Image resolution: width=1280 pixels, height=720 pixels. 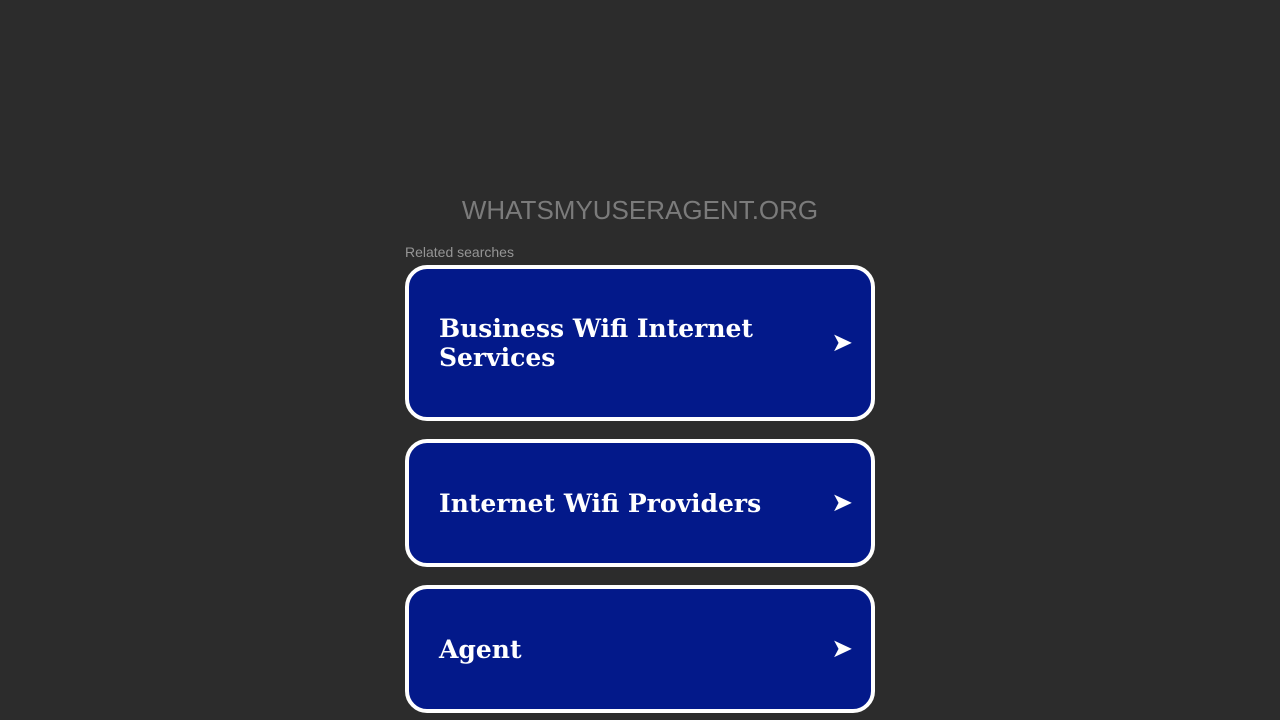 I want to click on related-search-internet-wifi-providers: Internet Wifi Providers ➤, so click(x=640, y=503).